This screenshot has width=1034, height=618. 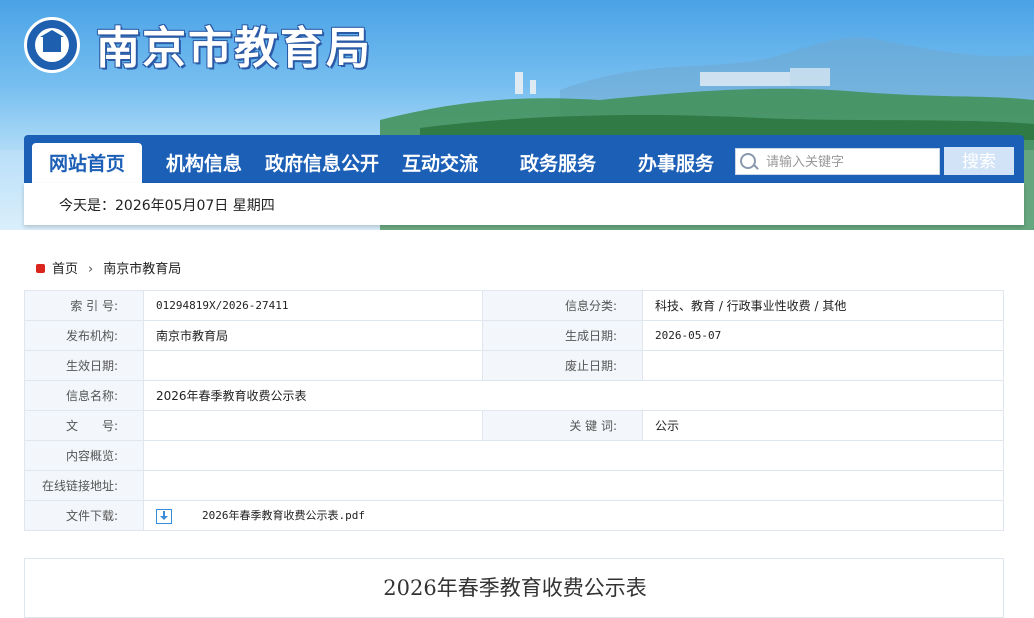 I want to click on nav-item-gov-info: 政府信息公开, so click(x=322, y=159).